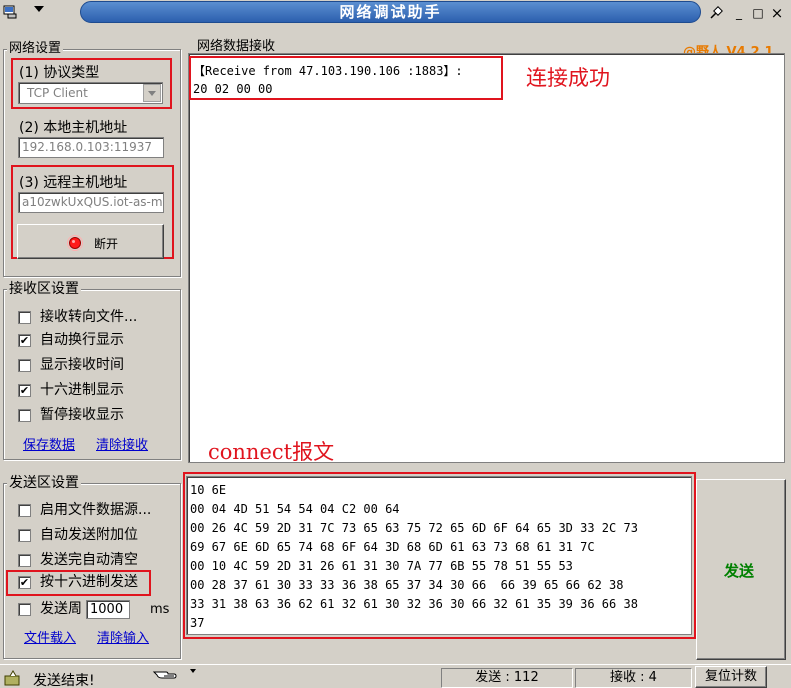 This screenshot has height=688, width=791. I want to click on send-button: 发送, so click(741, 569).